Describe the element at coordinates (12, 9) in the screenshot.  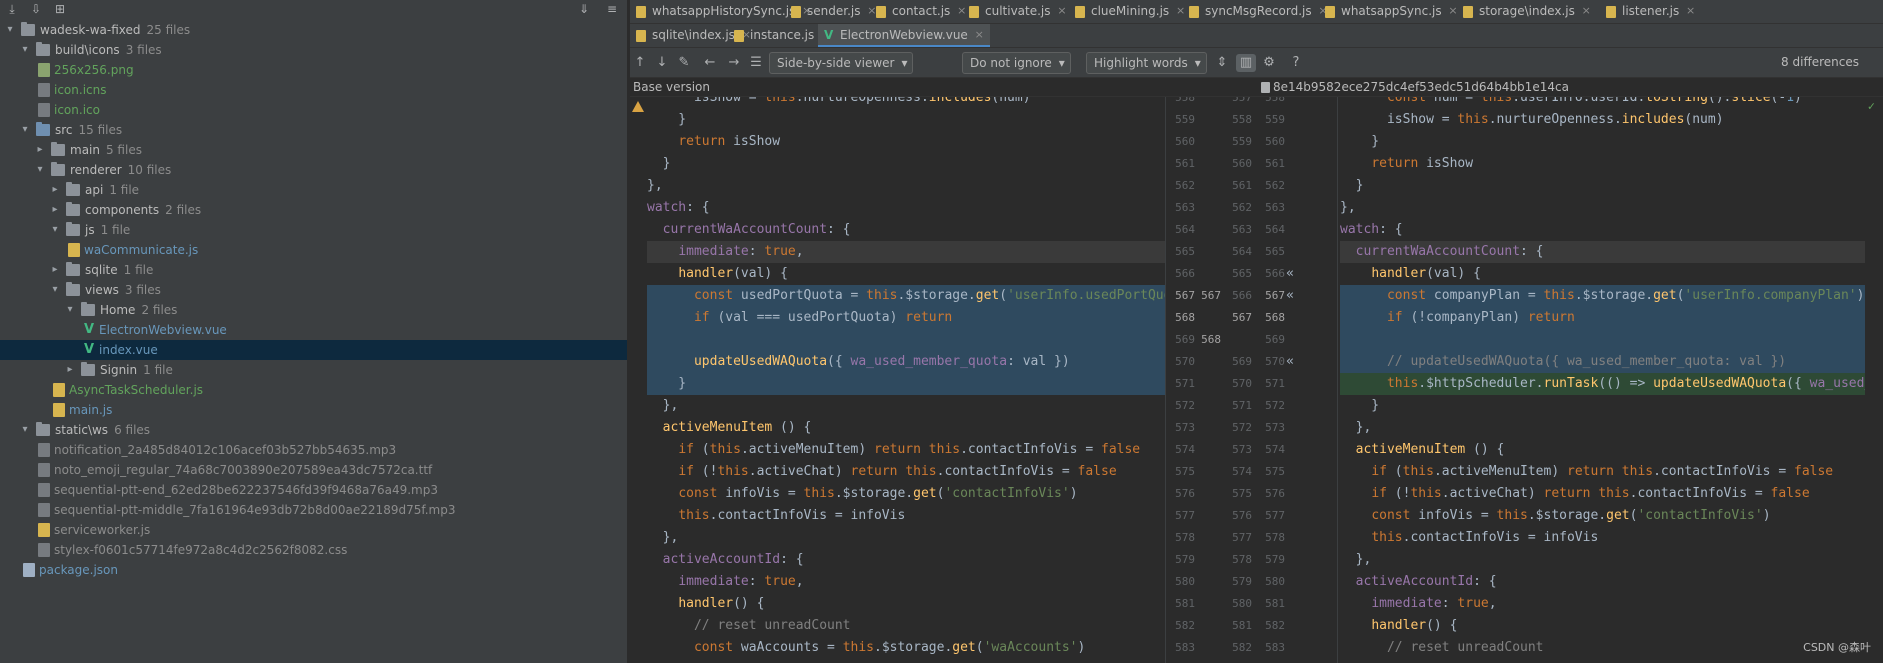
I see `collapse-icon: ⤓` at that location.